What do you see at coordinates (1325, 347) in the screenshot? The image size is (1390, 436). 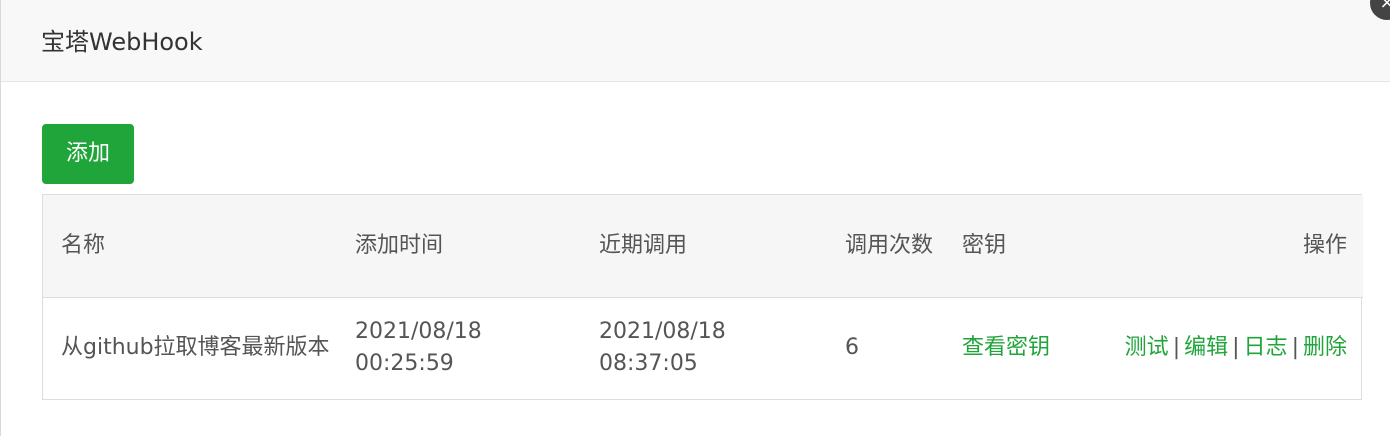 I see `delete-link: 删除` at bounding box center [1325, 347].